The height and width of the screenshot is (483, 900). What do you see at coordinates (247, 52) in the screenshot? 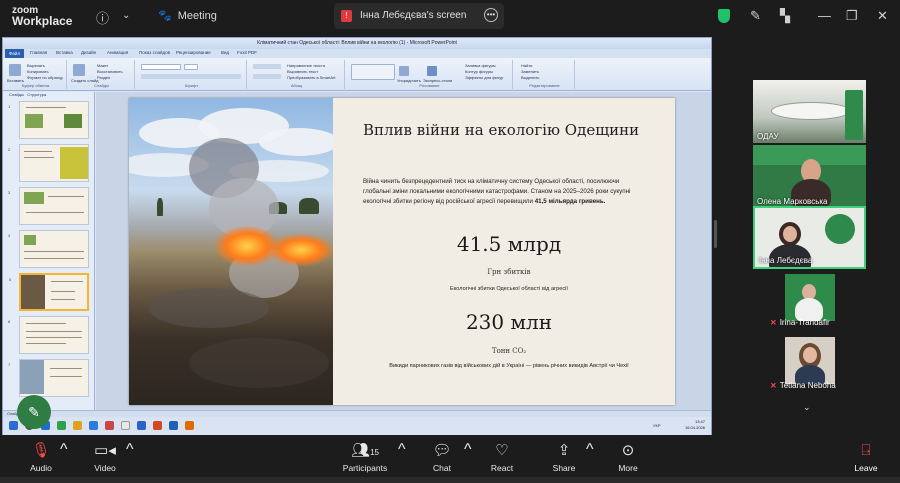
I see `ppt-tab-foxit: Foxit PDF` at bounding box center [247, 52].